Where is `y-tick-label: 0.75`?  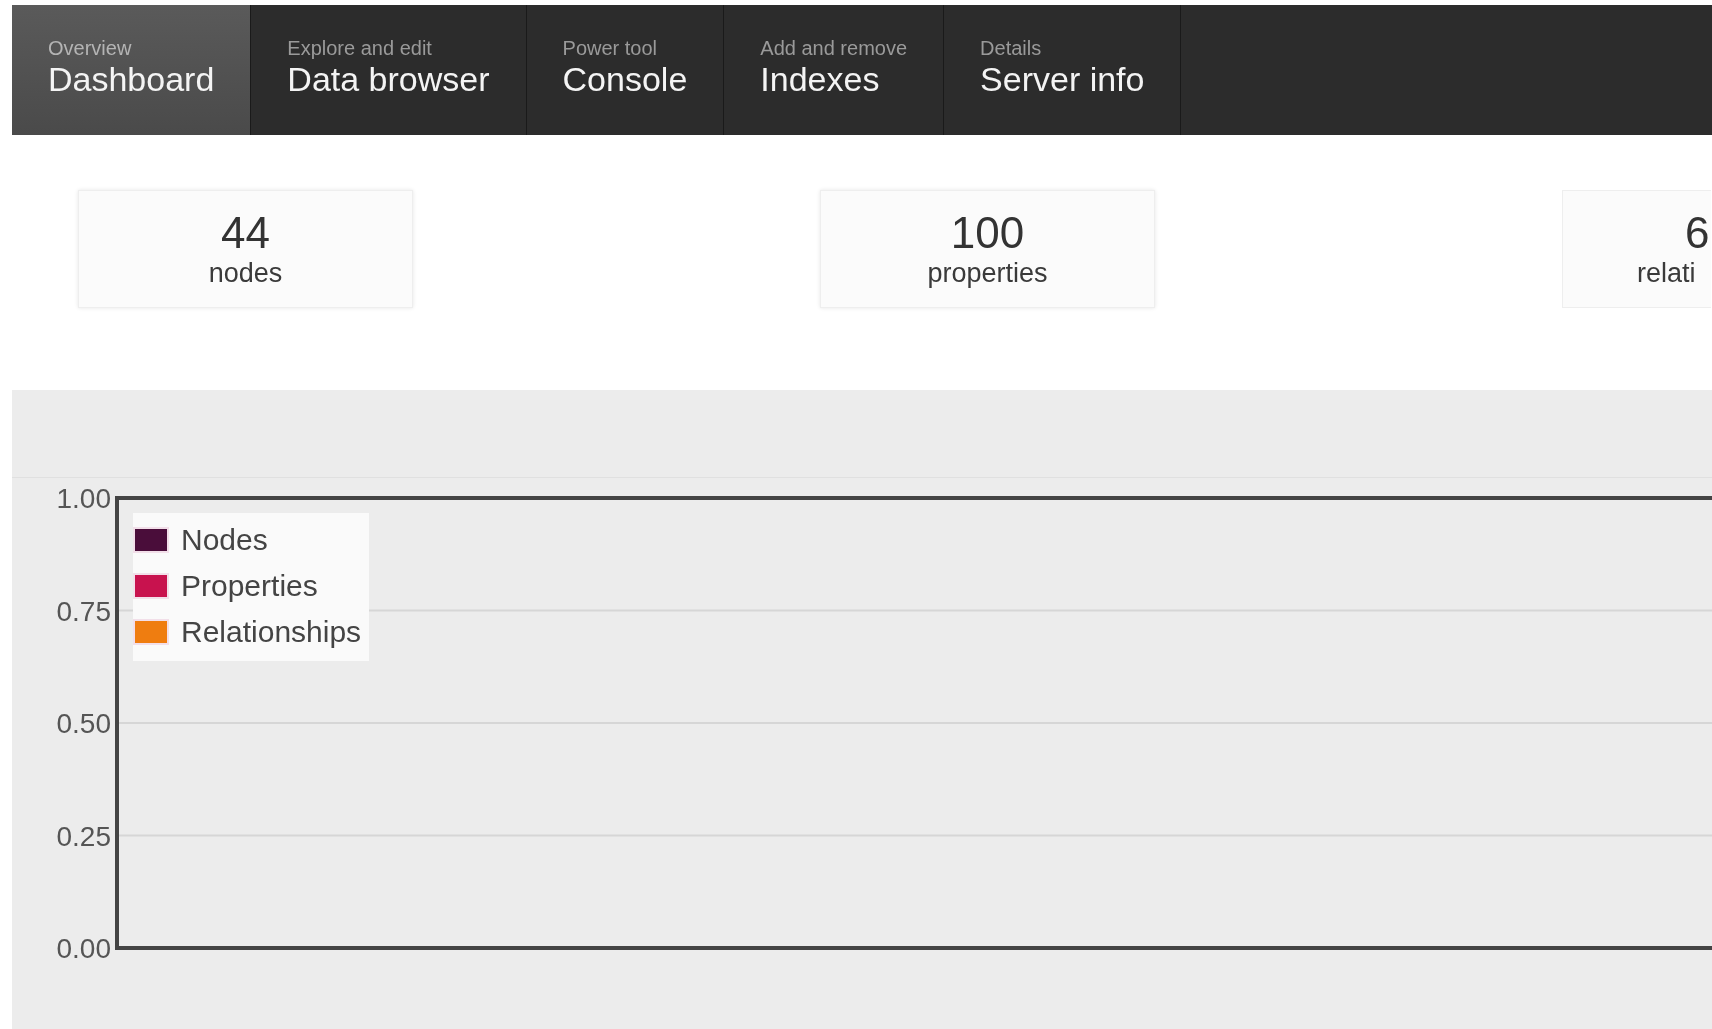 y-tick-label: 0.75 is located at coordinates (83, 611).